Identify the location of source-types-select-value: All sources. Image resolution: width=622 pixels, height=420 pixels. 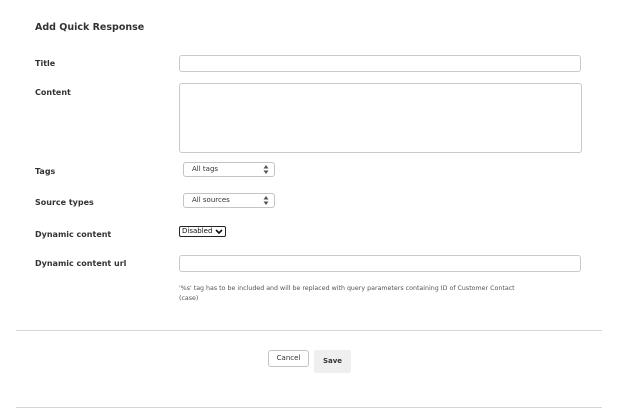
(211, 200).